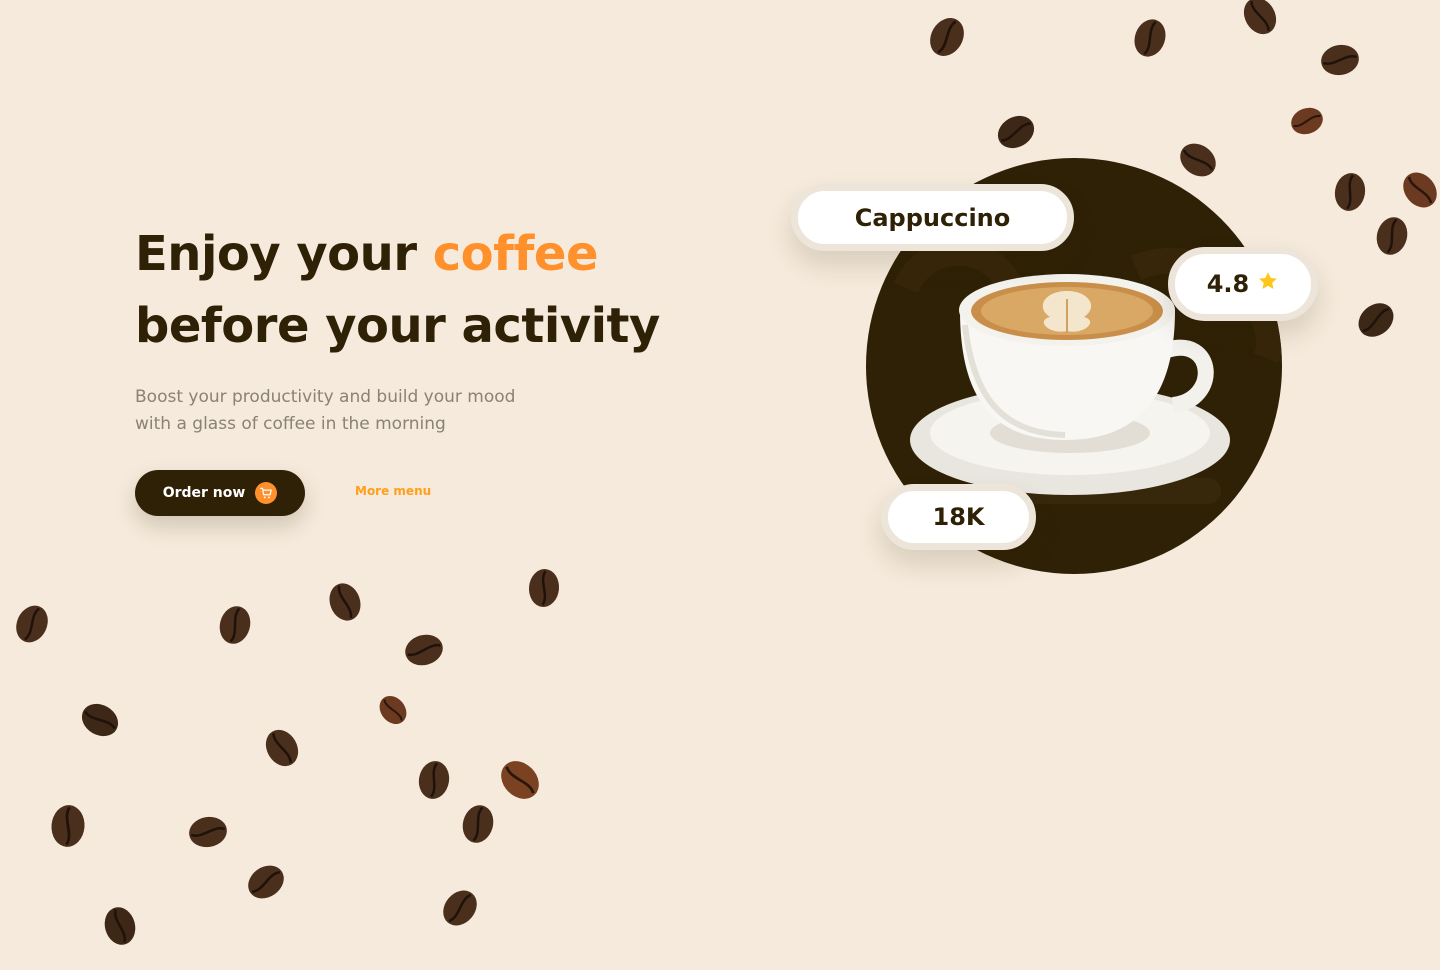  Describe the element at coordinates (958, 517) in the screenshot. I see `order-count-pill: 18K` at that location.